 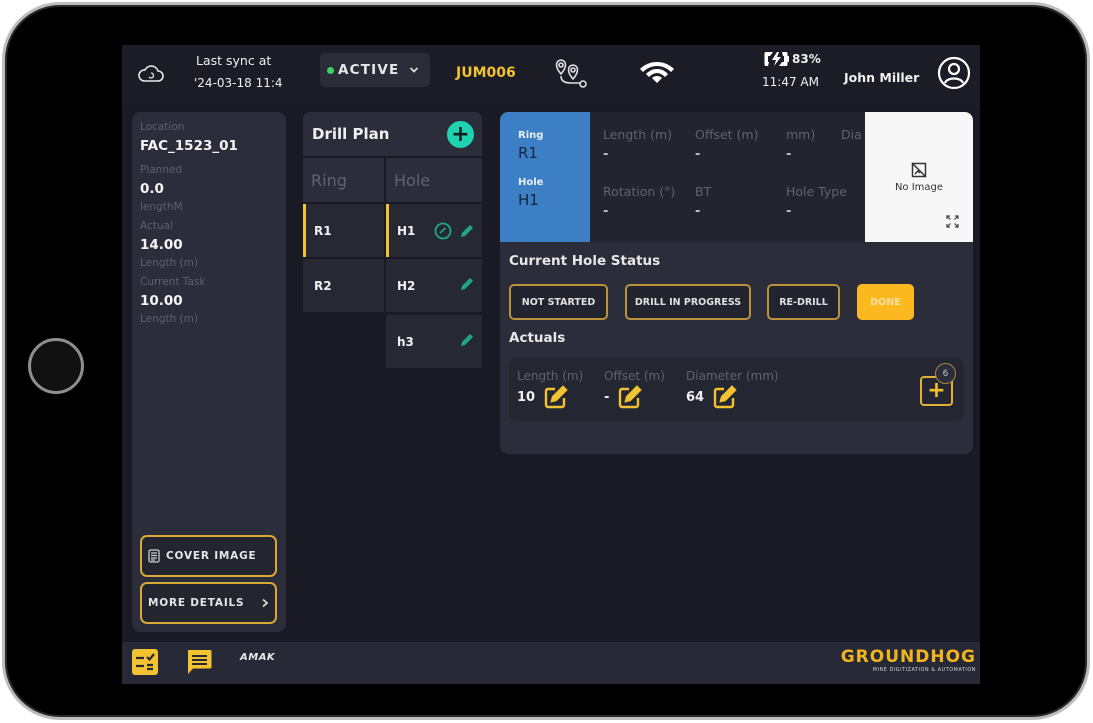 What do you see at coordinates (151, 74) in the screenshot?
I see `cloud-sync-icon` at bounding box center [151, 74].